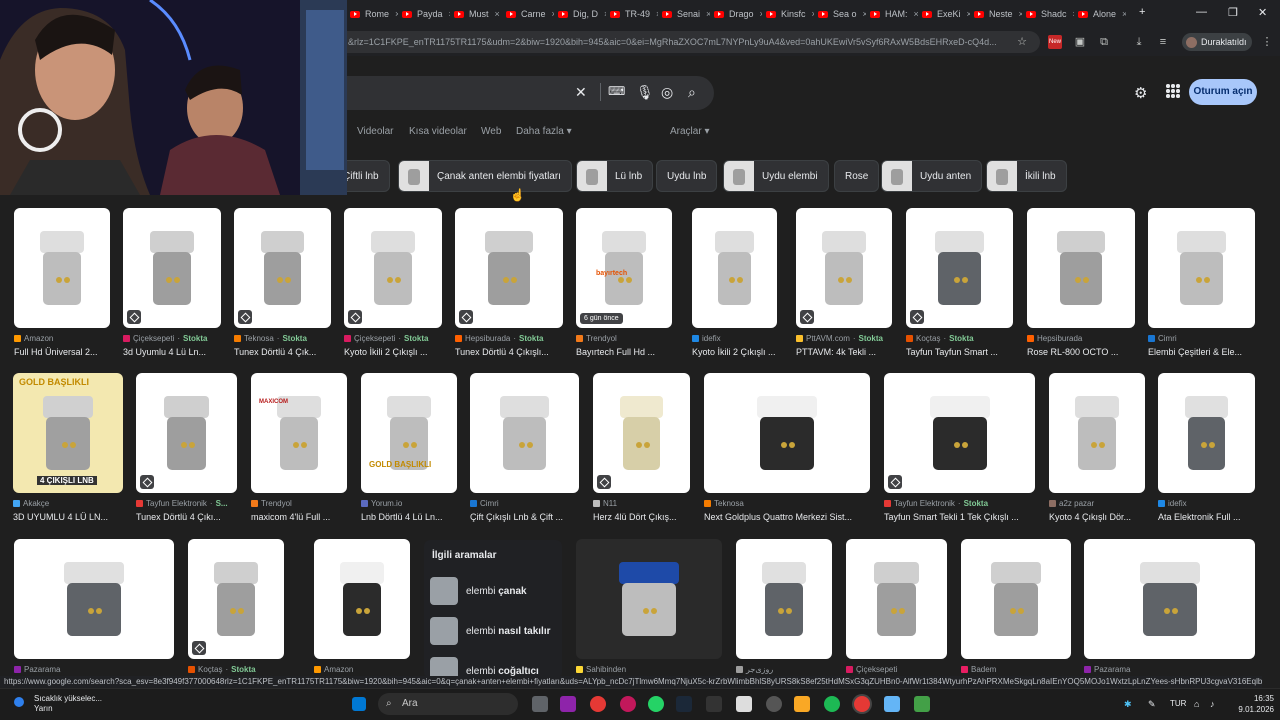  What do you see at coordinates (862, 704) in the screenshot?
I see `chrome-active-icon` at bounding box center [862, 704].